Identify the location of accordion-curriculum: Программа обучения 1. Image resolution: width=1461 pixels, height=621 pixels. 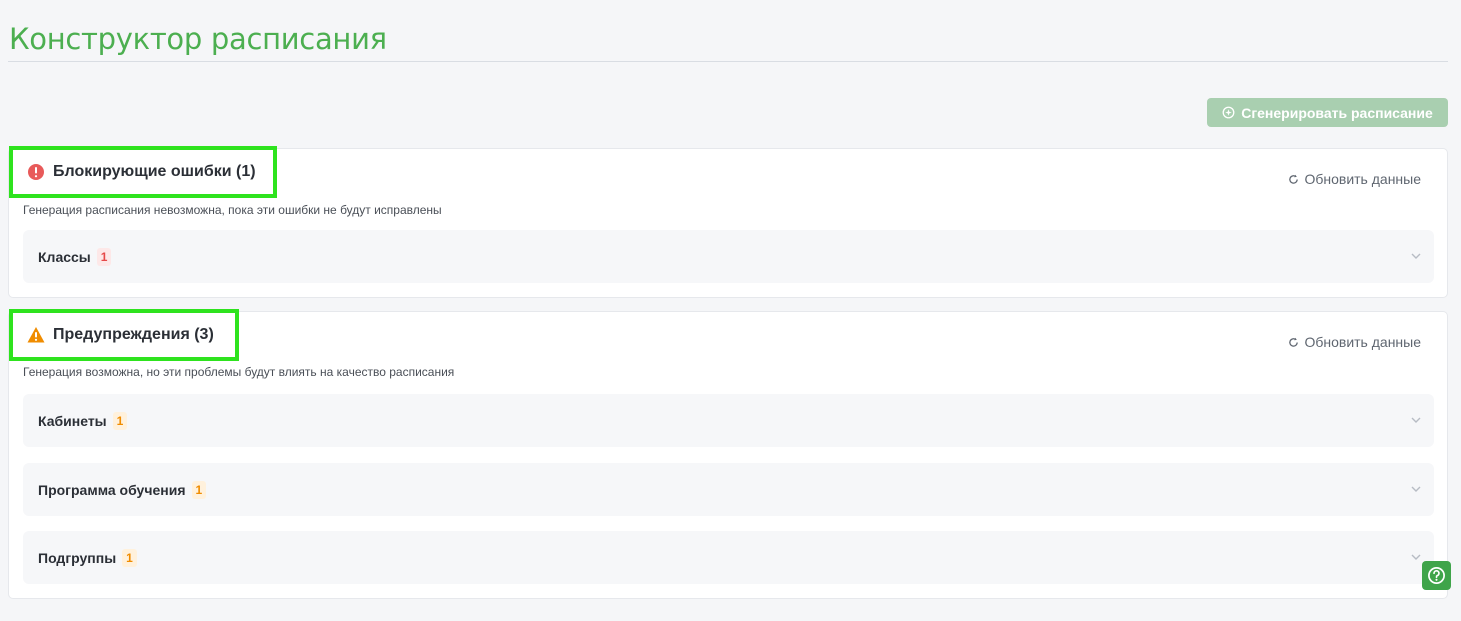
(728, 489).